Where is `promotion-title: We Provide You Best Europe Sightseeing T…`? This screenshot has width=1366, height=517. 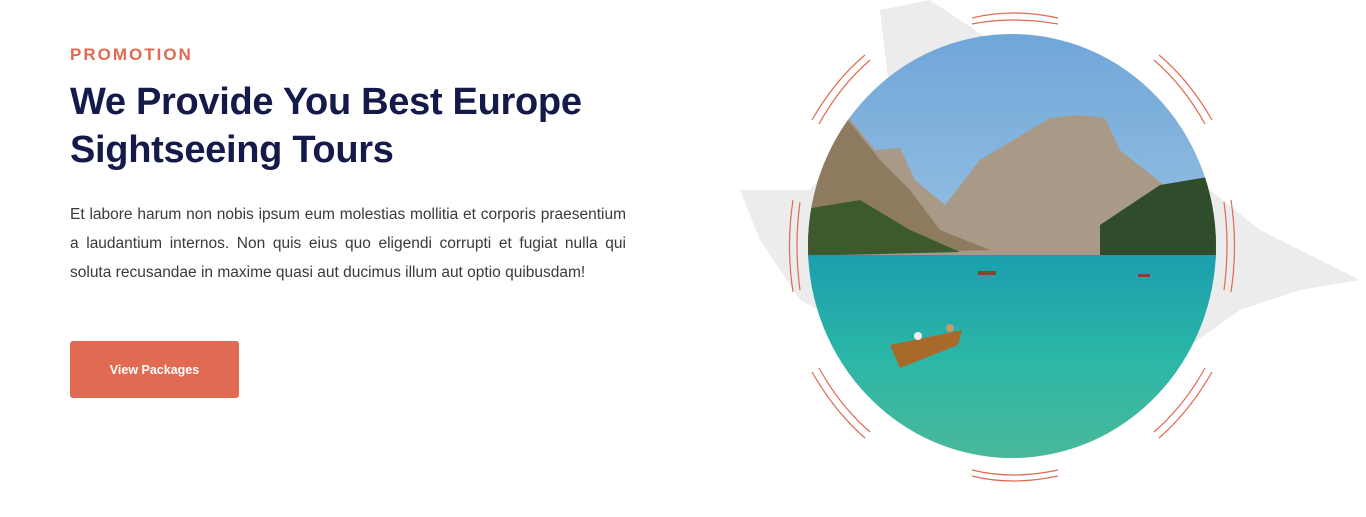 promotion-title: We Provide You Best Europe Sightseeing T… is located at coordinates (326, 126).